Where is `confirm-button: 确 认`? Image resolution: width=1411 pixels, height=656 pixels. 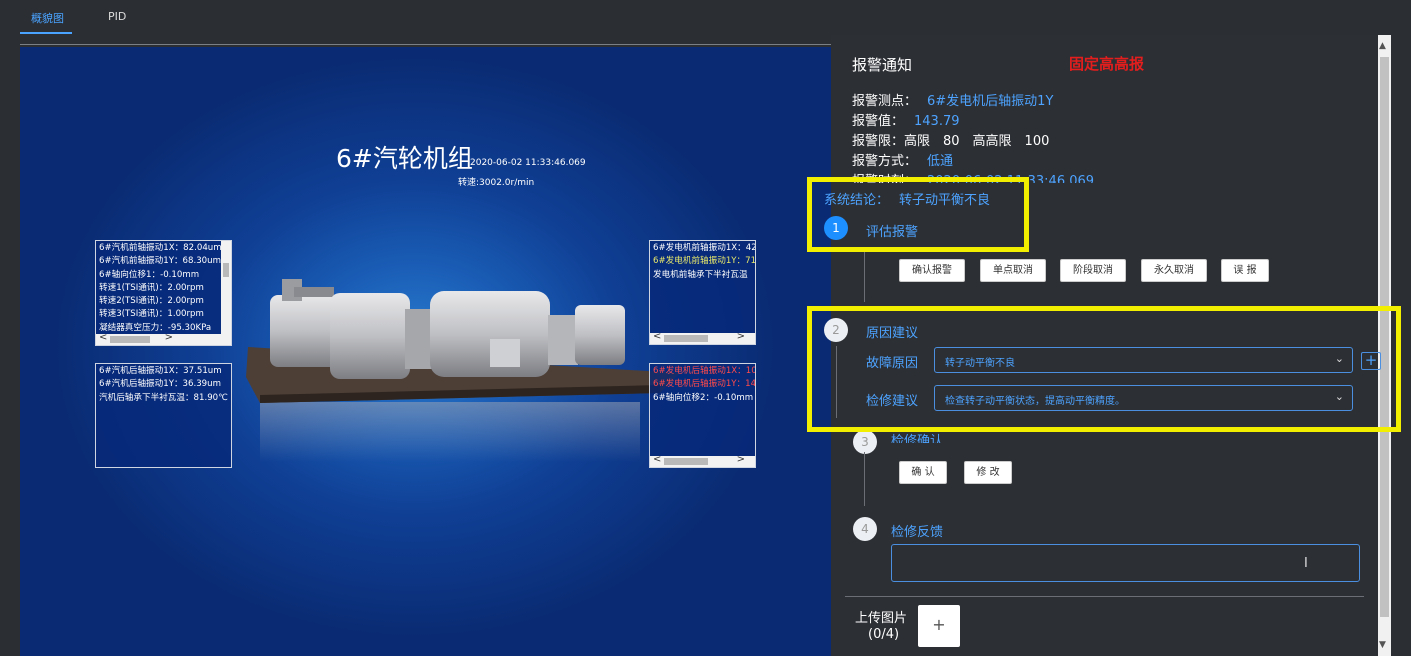 confirm-button: 确 认 is located at coordinates (923, 472).